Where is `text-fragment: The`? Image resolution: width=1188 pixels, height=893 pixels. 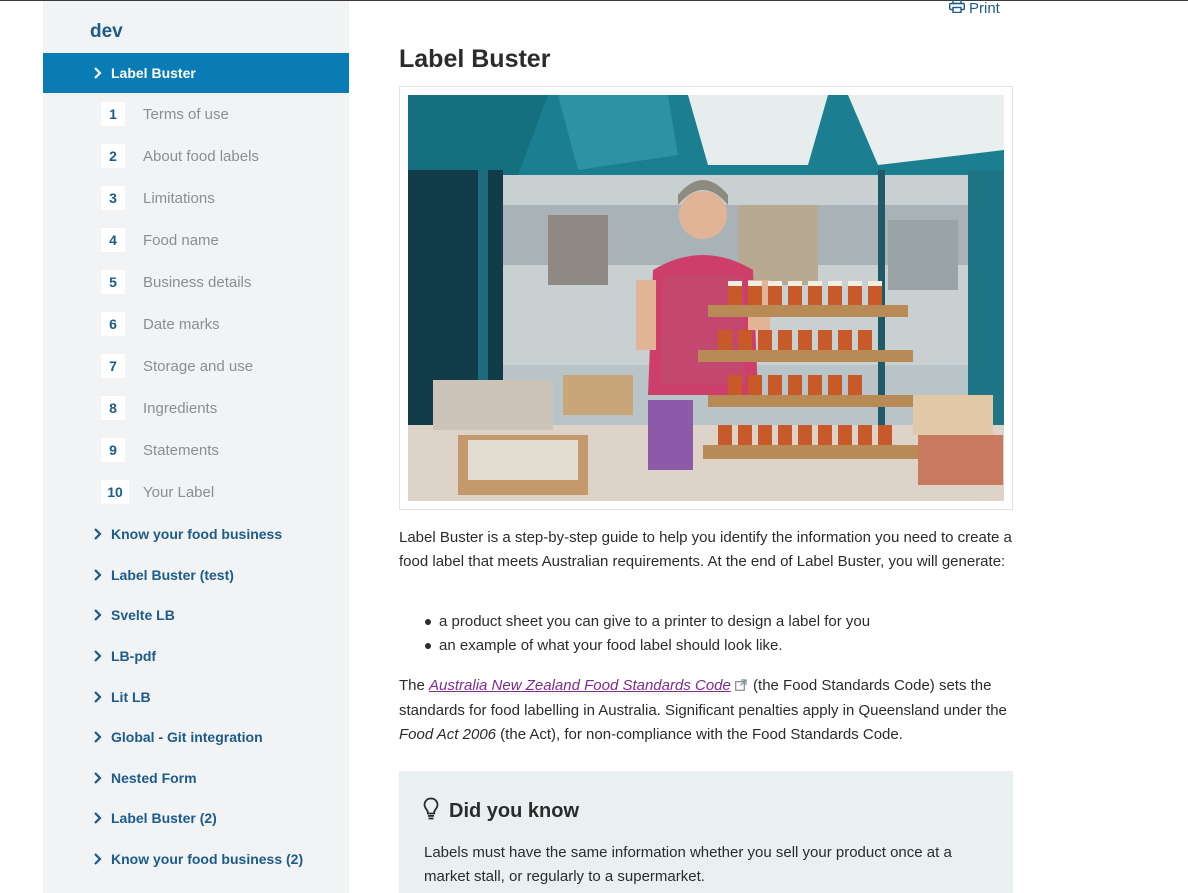 text-fragment: The is located at coordinates (414, 685).